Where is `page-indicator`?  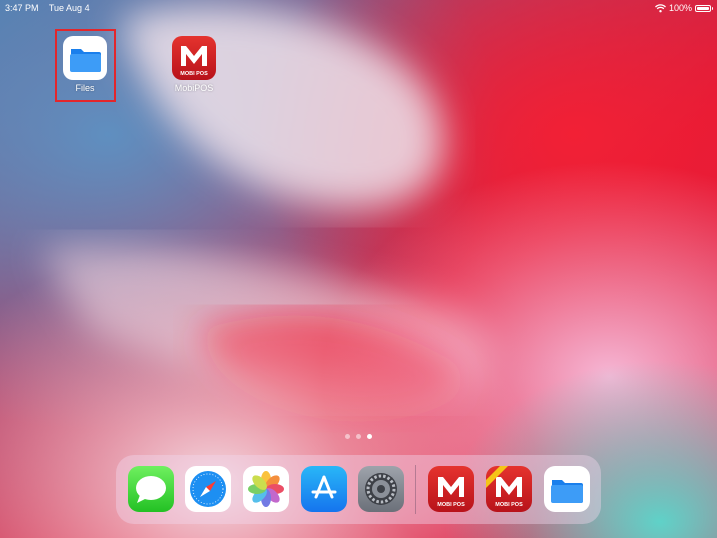
page-indicator is located at coordinates (358, 436).